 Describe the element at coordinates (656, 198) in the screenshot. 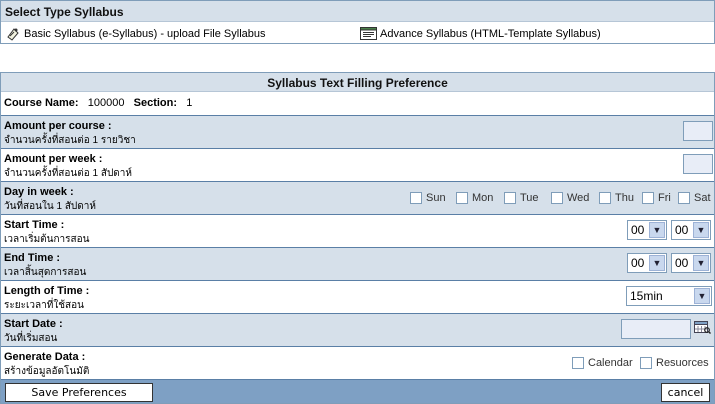

I see `day-fri: Fri` at that location.